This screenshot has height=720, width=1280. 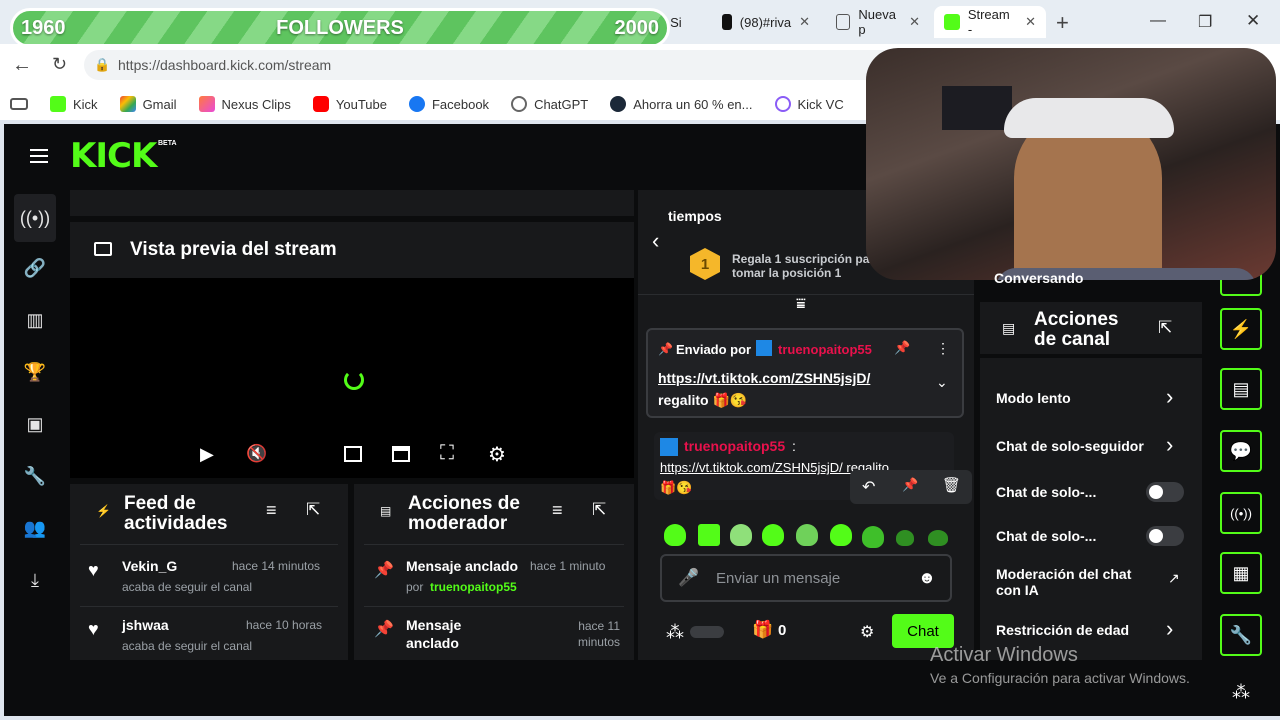 What do you see at coordinates (825, 349) in the screenshot?
I see `pinned-user: truenopaitop55` at bounding box center [825, 349].